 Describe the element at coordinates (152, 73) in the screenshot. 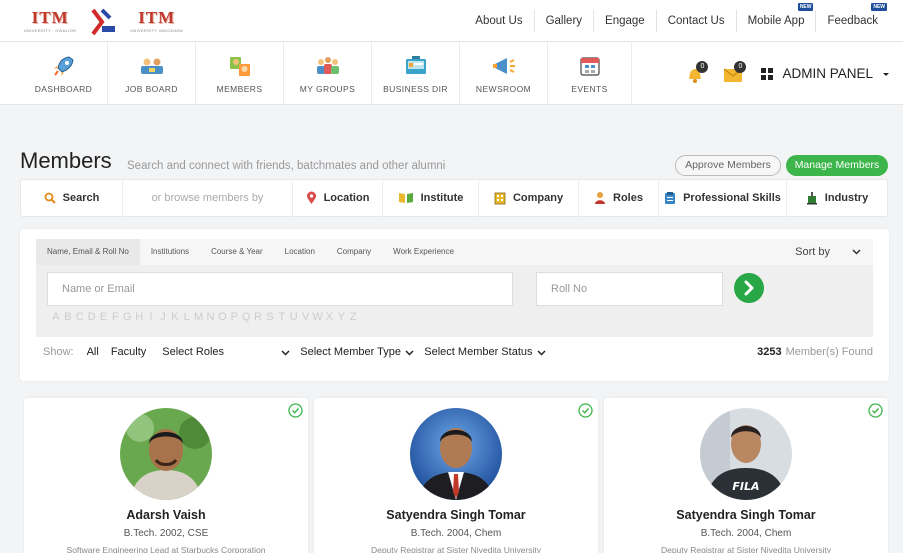

I see `nav-job-board: JOB BOARD` at that location.